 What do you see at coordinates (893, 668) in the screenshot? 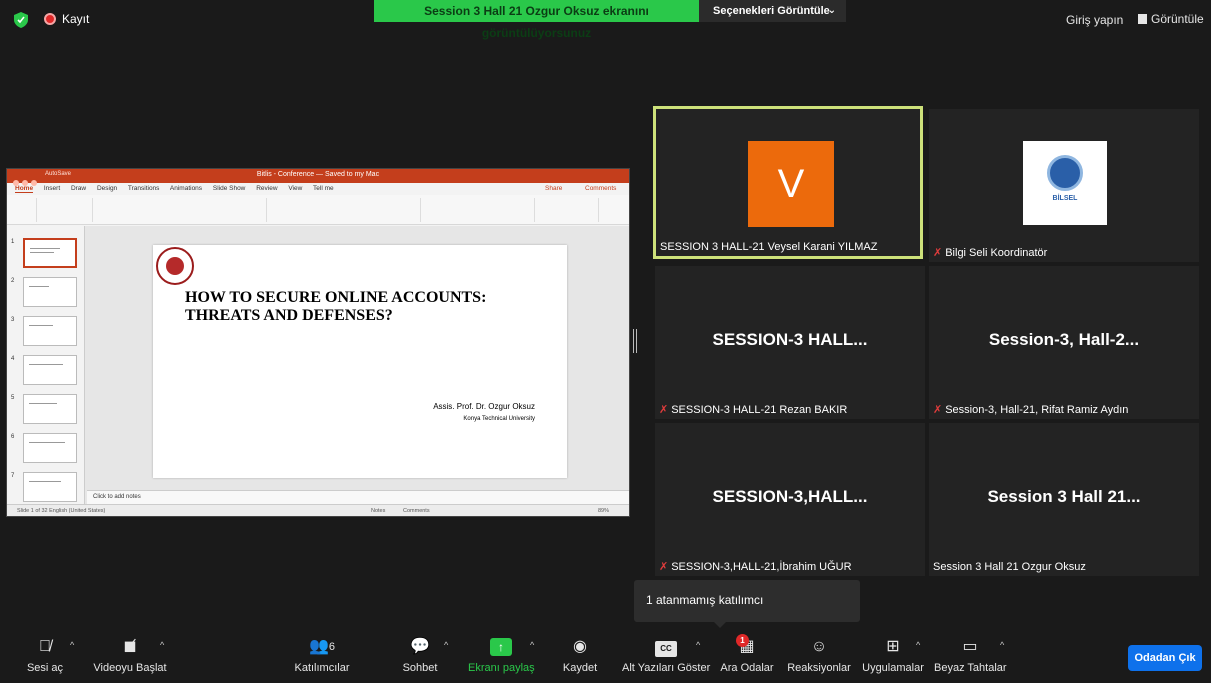
I see `apps-label: Uygulamalar` at bounding box center [893, 668].